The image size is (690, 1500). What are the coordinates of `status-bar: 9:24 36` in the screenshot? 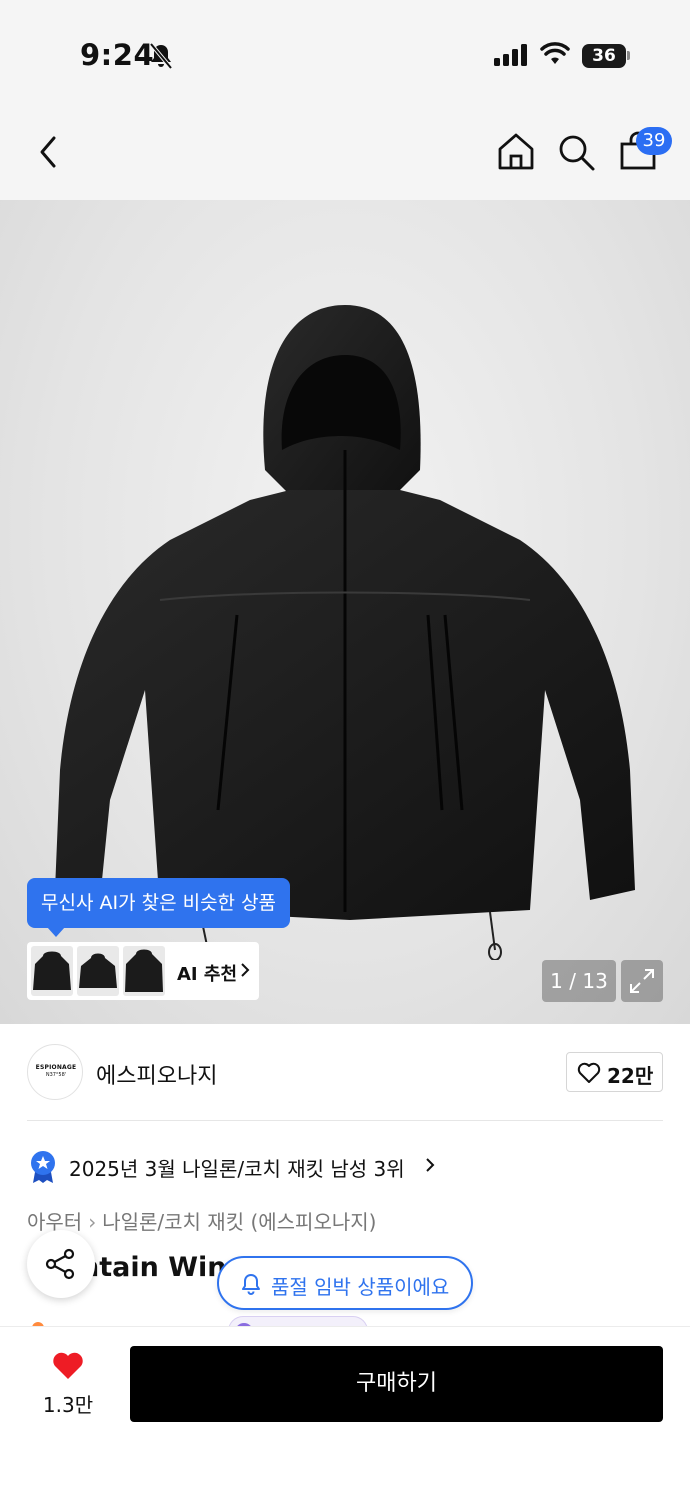 It's located at (345, 55).